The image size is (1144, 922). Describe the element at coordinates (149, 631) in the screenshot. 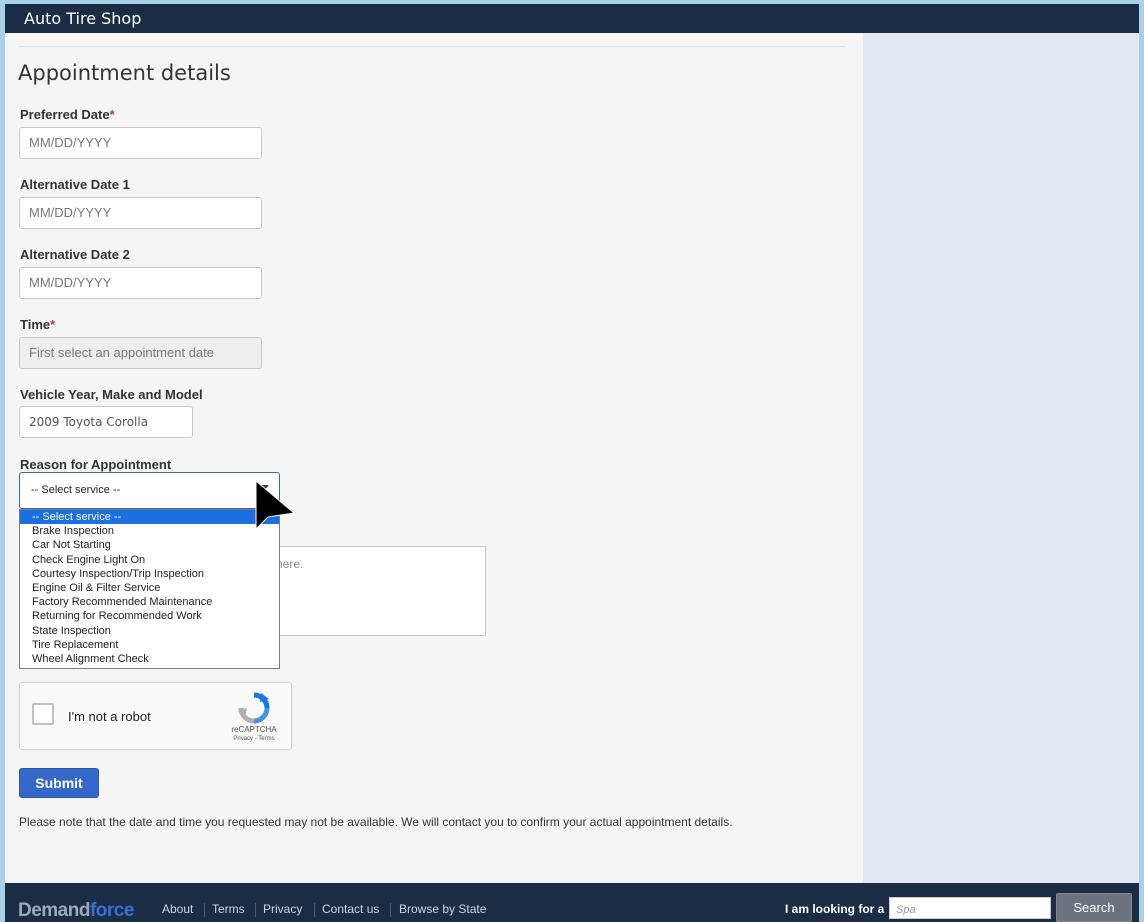

I see `option-state-inspection: State Inspection` at that location.